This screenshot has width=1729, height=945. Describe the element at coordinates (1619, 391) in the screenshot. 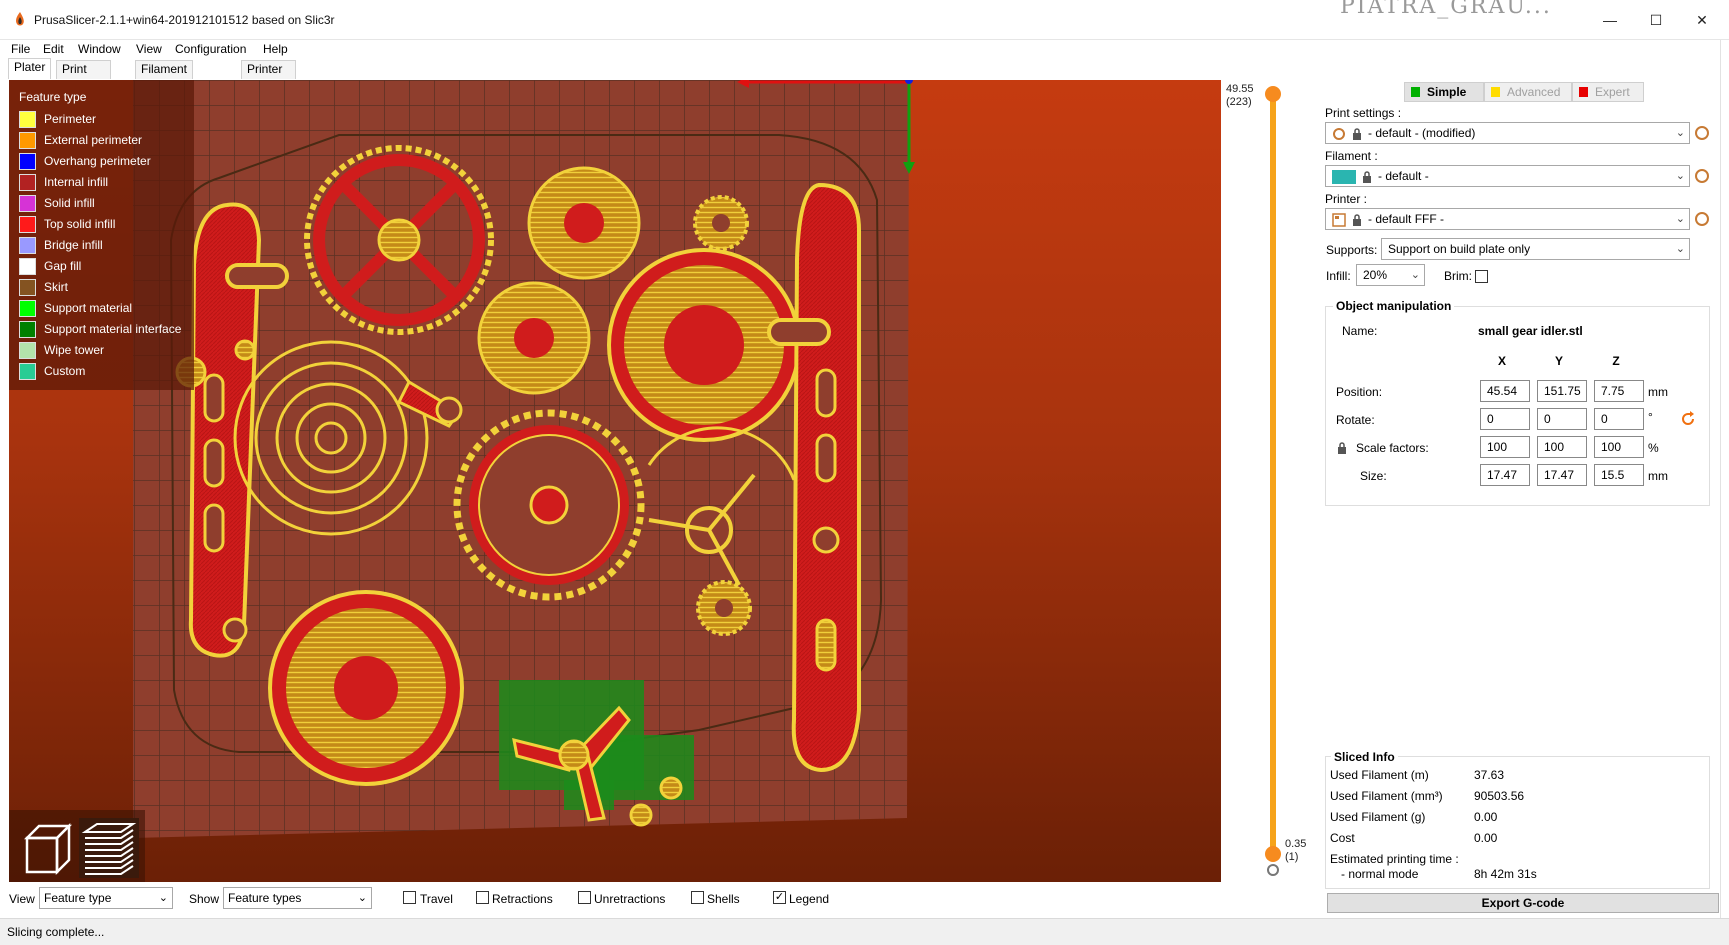

I see `position-z-input: 7.75` at that location.